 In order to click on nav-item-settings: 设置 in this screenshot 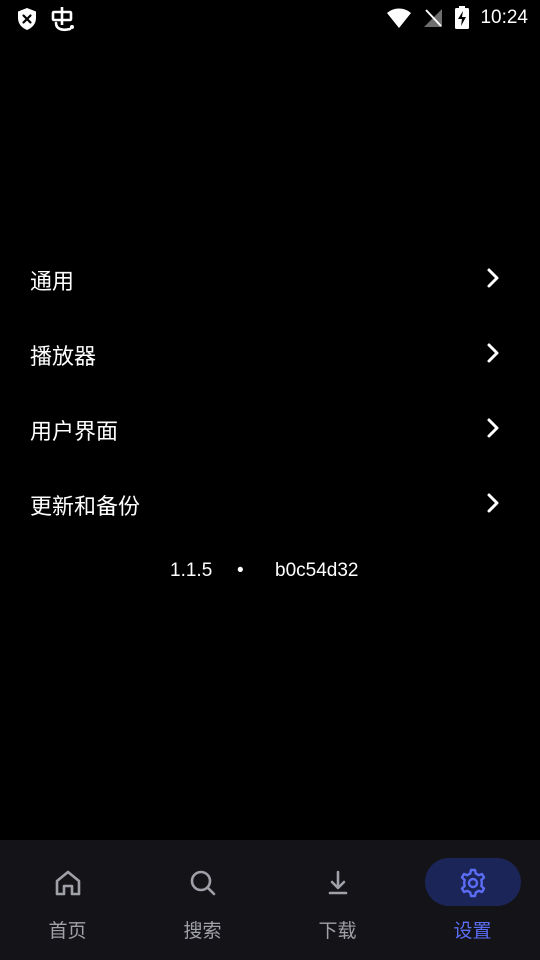, I will do `click(472, 900)`.